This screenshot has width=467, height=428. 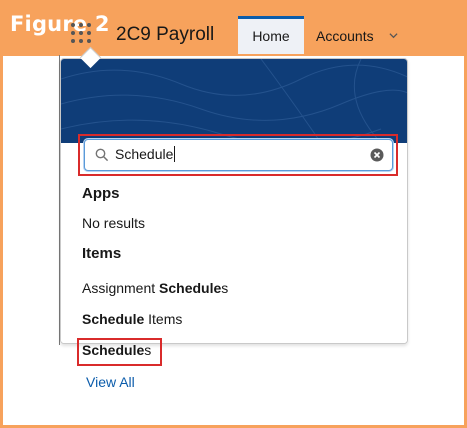 What do you see at coordinates (345, 36) in the screenshot?
I see `tab-accounts: Accounts` at bounding box center [345, 36].